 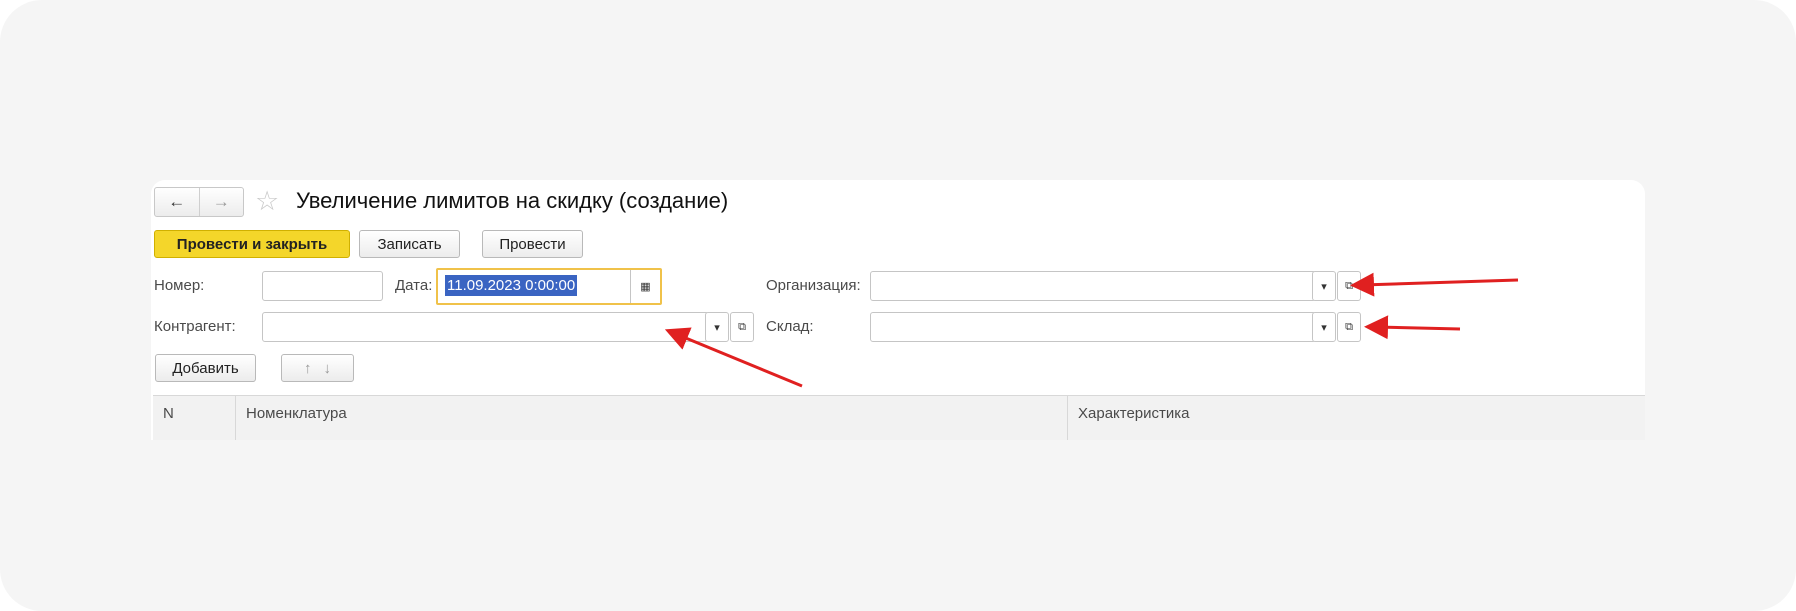 What do you see at coordinates (194, 418) in the screenshot?
I see `column-header-n: N` at bounding box center [194, 418].